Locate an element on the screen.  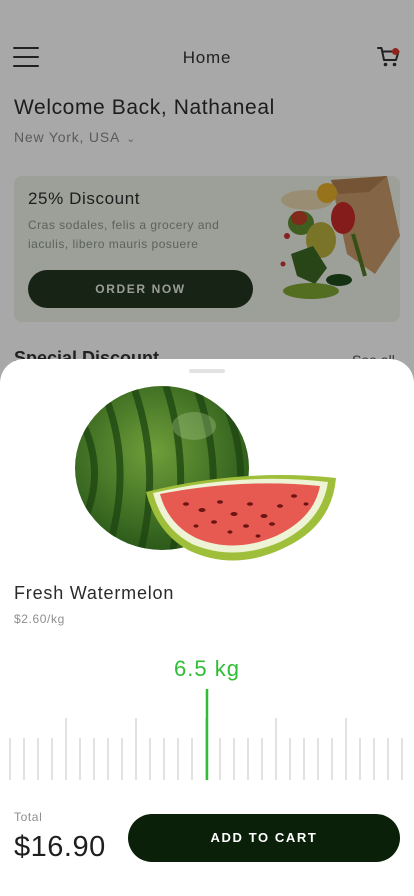
total-price: $16.90 is located at coordinates (60, 847).